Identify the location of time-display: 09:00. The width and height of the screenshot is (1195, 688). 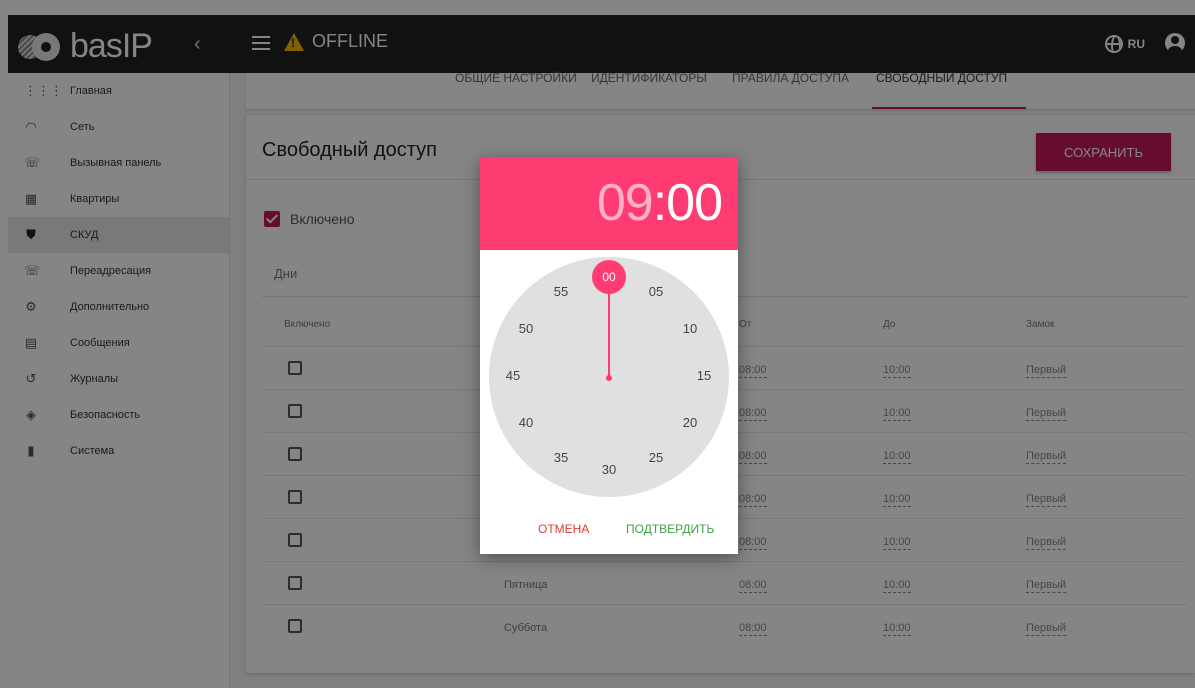
(660, 203).